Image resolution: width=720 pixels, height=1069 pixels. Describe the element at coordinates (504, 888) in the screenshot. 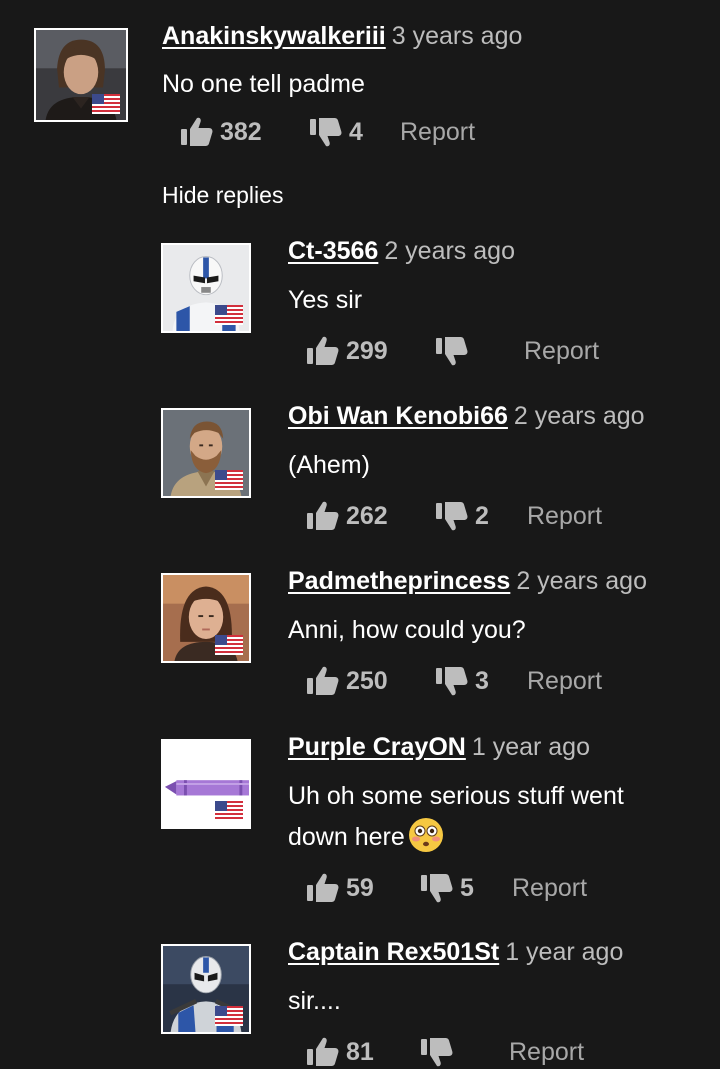

I see `comment-actions: 59 5 Report` at that location.